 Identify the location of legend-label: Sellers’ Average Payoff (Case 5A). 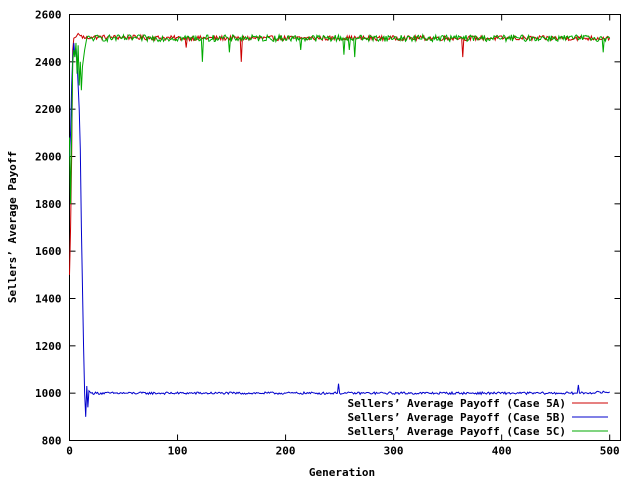
(456, 403).